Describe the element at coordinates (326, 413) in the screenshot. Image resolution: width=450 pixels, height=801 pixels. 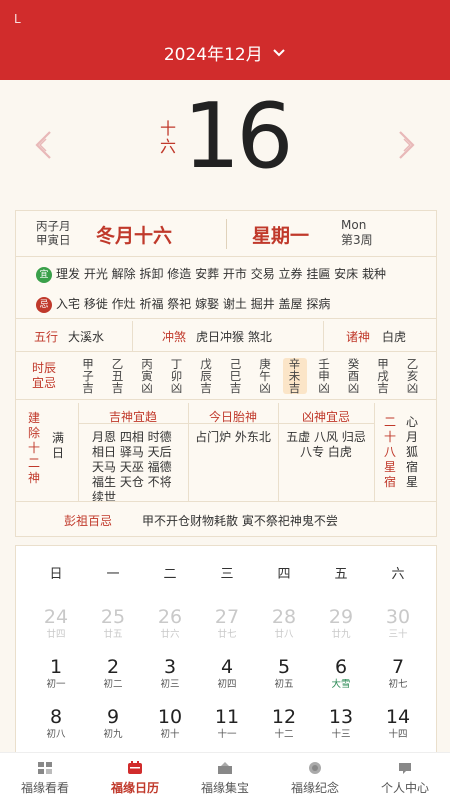
I see `xiongshen-head: 凶神宜忌` at that location.